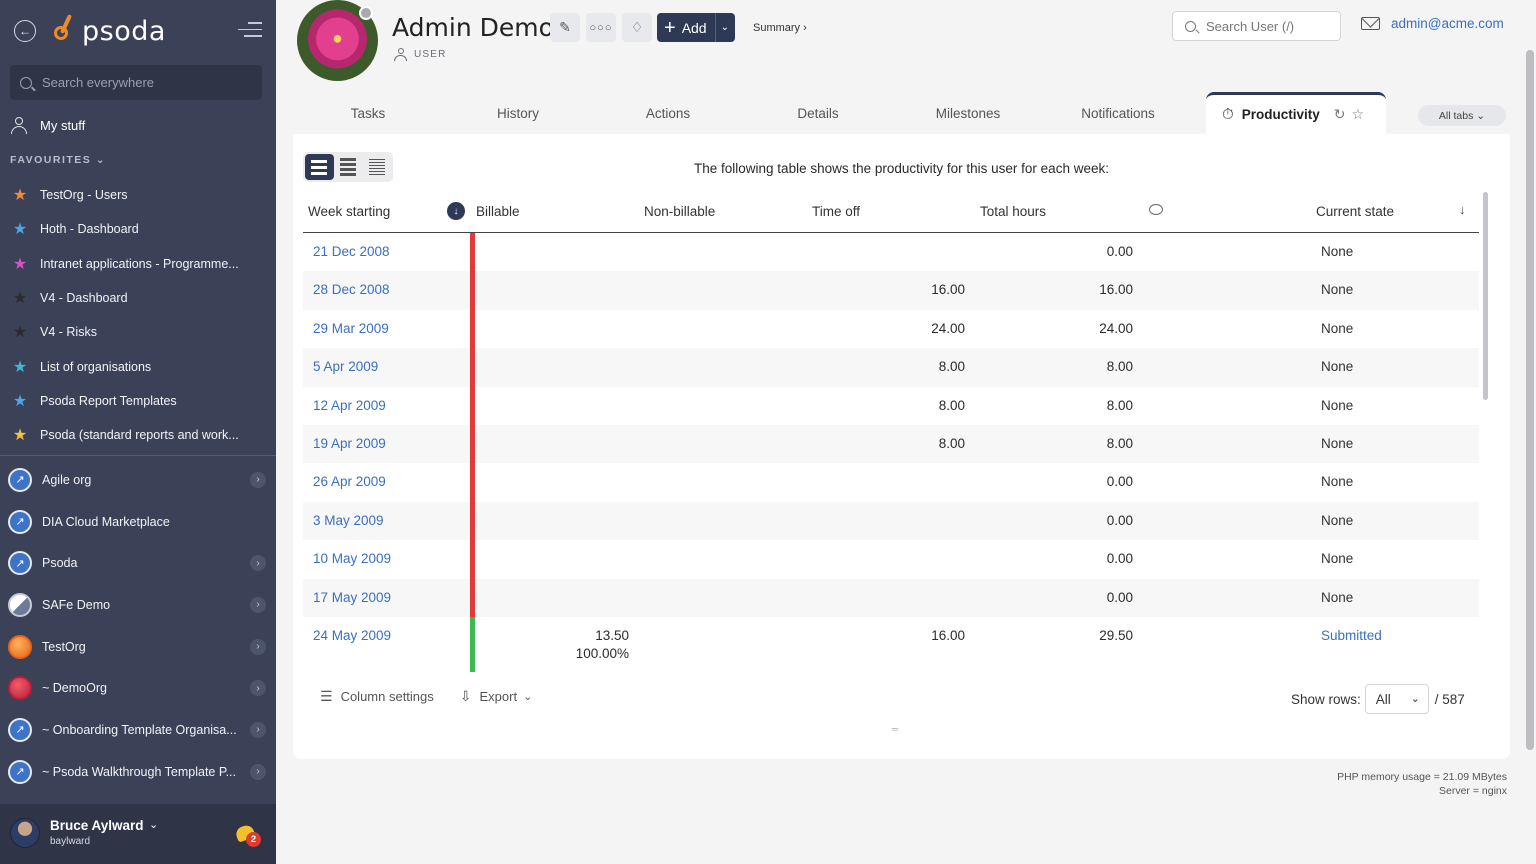  Describe the element at coordinates (637, 27) in the screenshot. I see `tag-button: ♢` at that location.